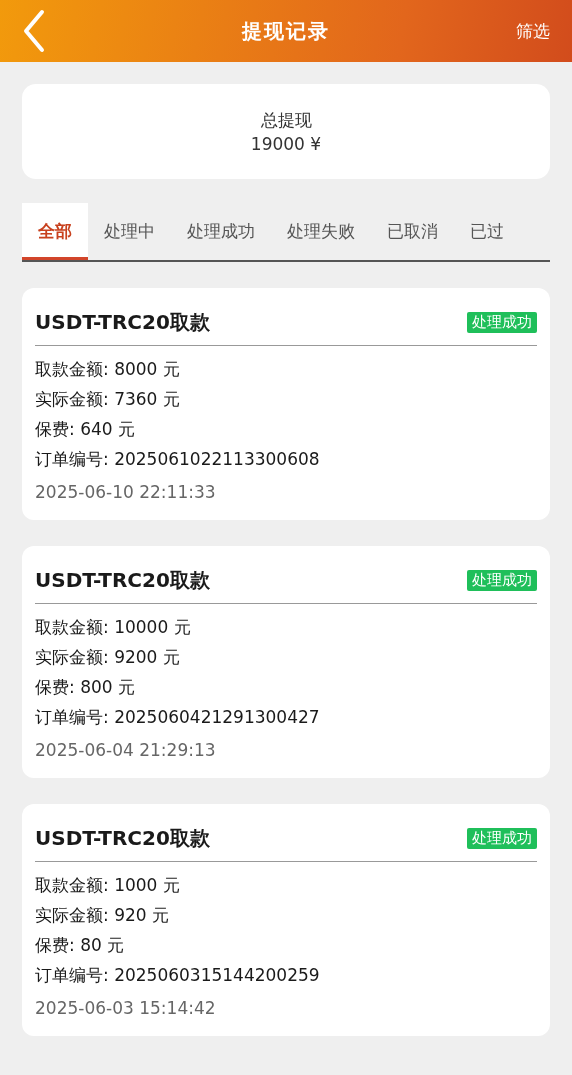 The height and width of the screenshot is (1075, 572). I want to click on filter-tab: 处理成功, so click(221, 231).